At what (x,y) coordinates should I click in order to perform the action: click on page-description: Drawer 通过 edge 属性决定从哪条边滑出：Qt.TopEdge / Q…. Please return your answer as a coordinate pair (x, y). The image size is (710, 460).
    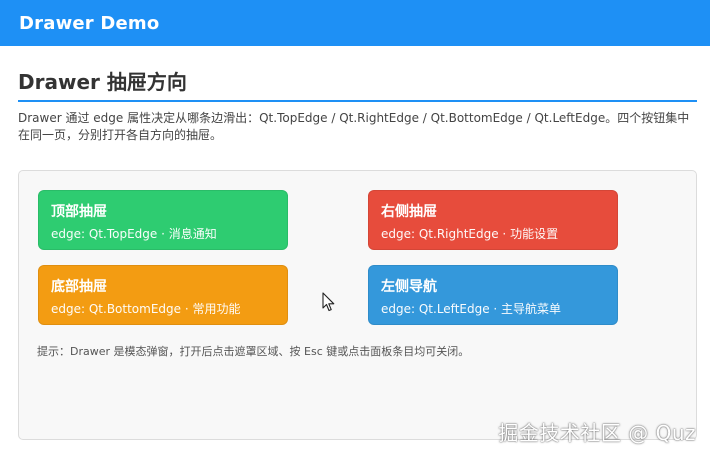
    Looking at the image, I should click on (354, 126).